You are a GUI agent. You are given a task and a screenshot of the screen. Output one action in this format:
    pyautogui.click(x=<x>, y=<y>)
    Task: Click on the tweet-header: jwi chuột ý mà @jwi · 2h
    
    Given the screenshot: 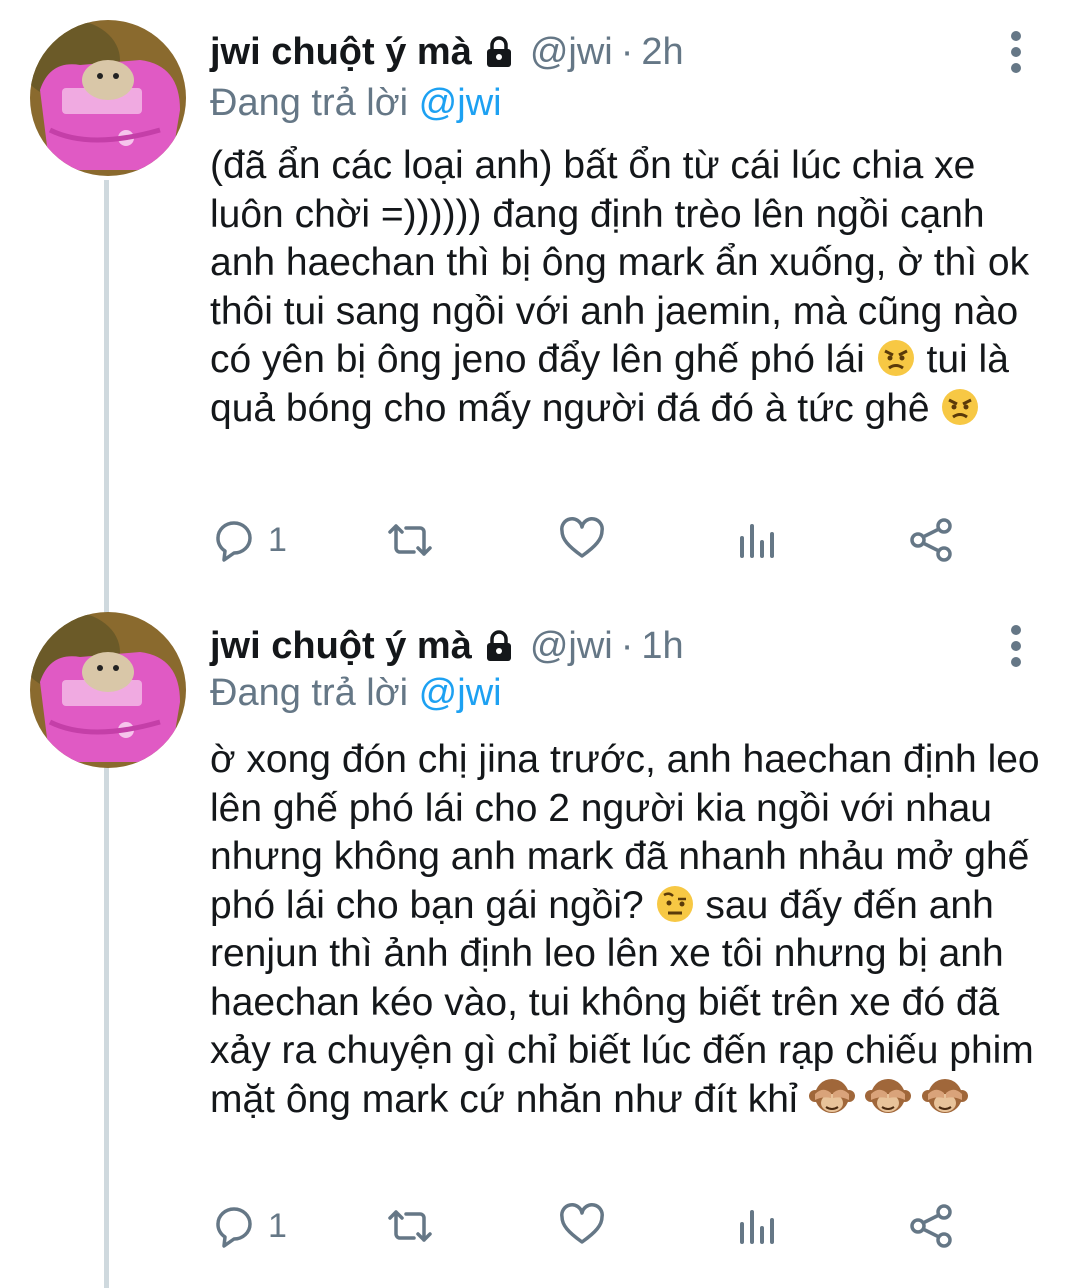 What is the action you would take?
    pyautogui.click(x=447, y=52)
    